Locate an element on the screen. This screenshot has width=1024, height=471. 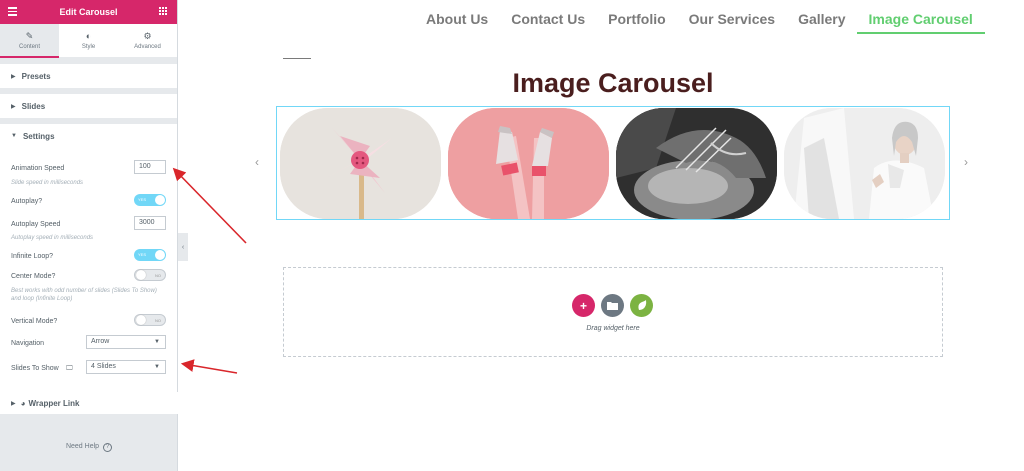
desktop-monitor-icon: 🖵 is located at coordinates (69, 369).